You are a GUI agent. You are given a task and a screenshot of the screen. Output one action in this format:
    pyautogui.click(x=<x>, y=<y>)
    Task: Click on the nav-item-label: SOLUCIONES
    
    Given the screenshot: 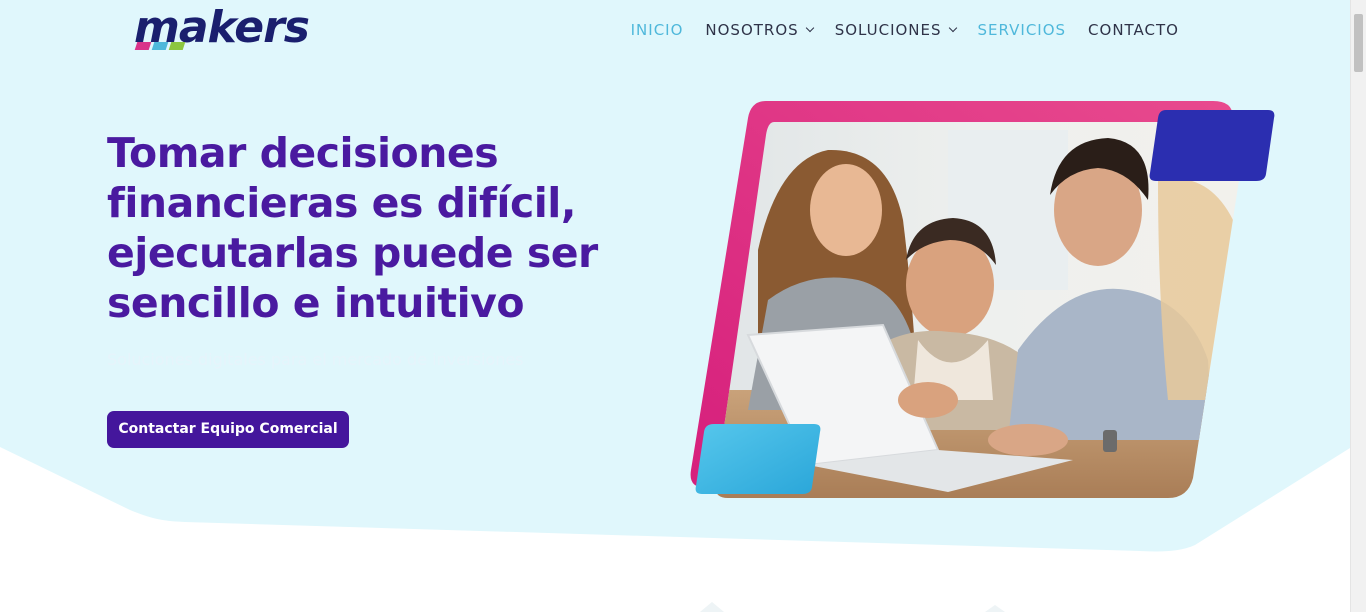 What is the action you would take?
    pyautogui.click(x=888, y=30)
    